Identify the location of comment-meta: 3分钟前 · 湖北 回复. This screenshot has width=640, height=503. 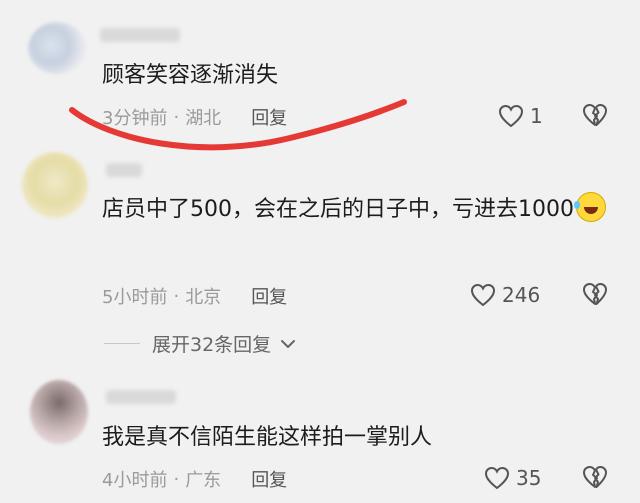
(194, 117).